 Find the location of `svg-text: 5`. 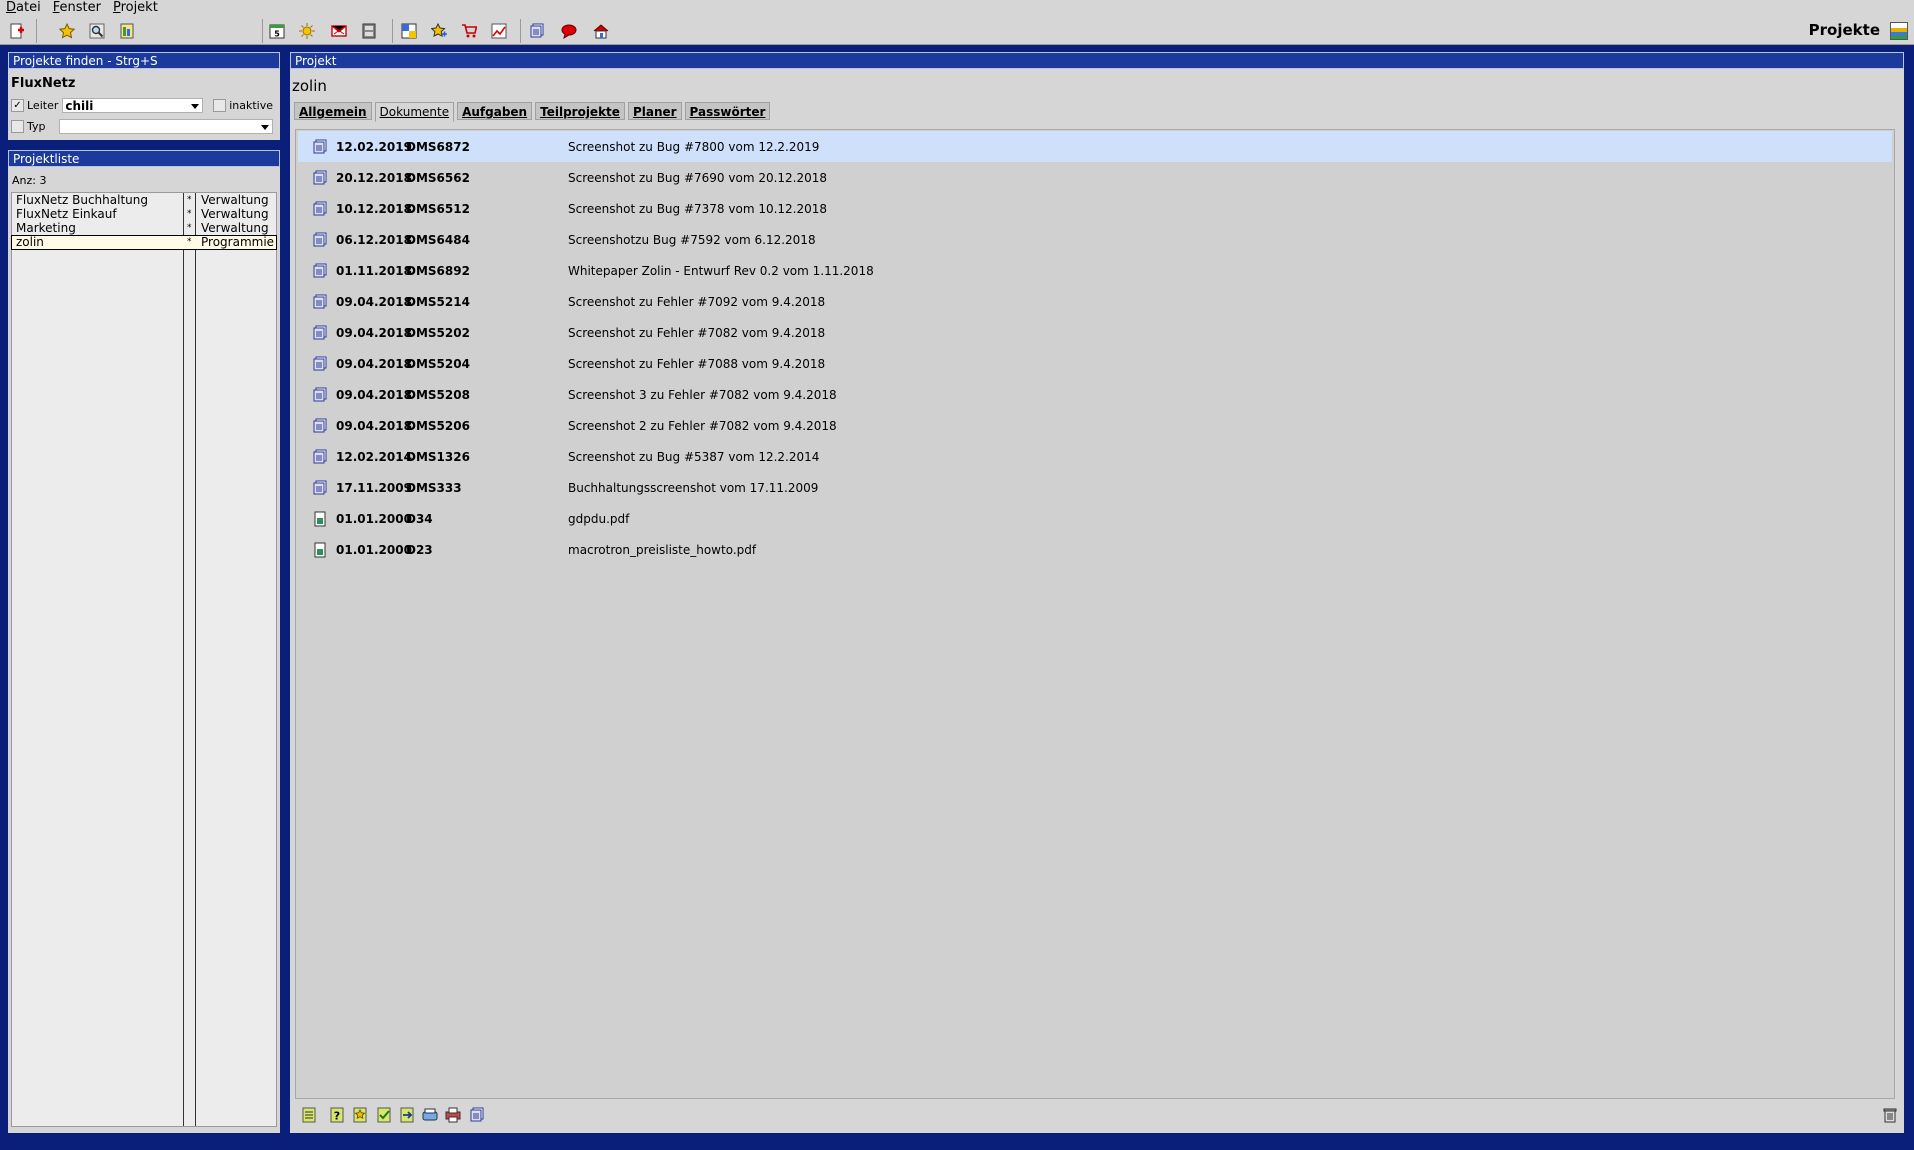

svg-text: 5 is located at coordinates (277, 34).